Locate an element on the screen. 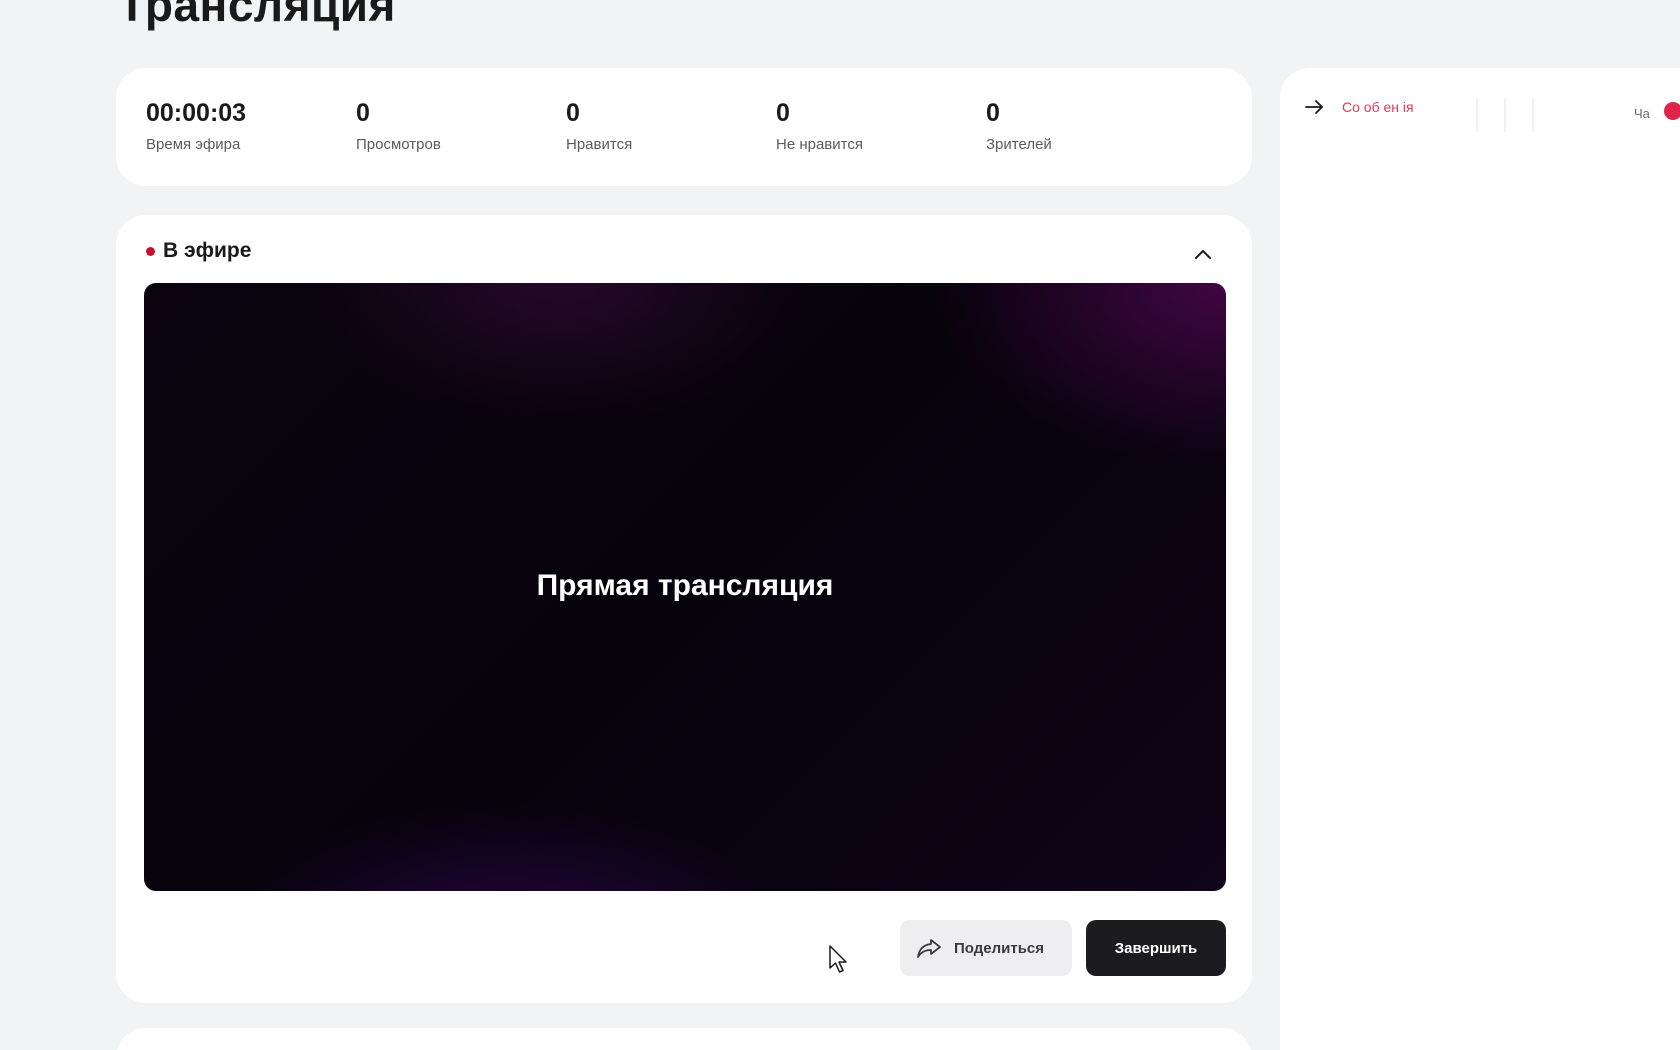  stat-viewers: 0 Зрителей is located at coordinates (1019, 126).